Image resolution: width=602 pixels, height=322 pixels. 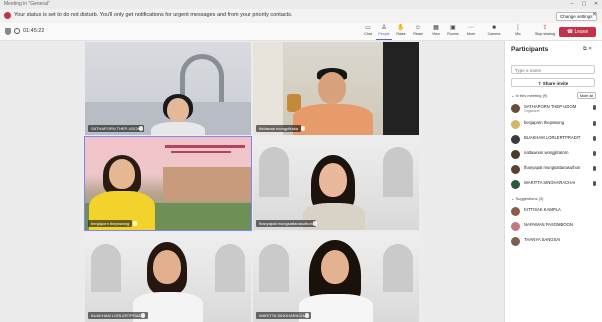 What do you see at coordinates (545, 28) in the screenshot?
I see `share-icon: ⇪` at bounding box center [545, 28].